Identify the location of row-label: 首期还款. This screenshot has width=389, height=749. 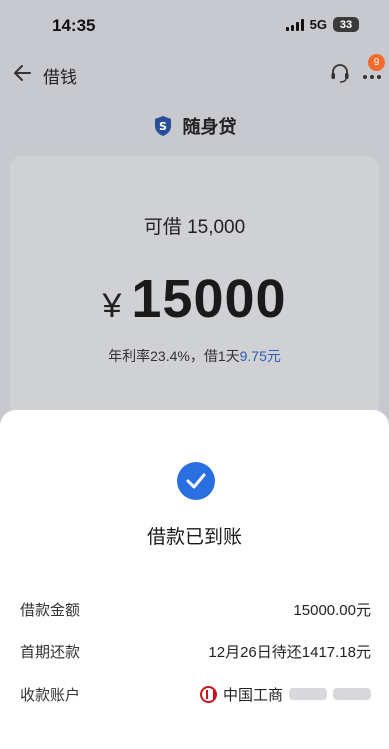
(50, 652).